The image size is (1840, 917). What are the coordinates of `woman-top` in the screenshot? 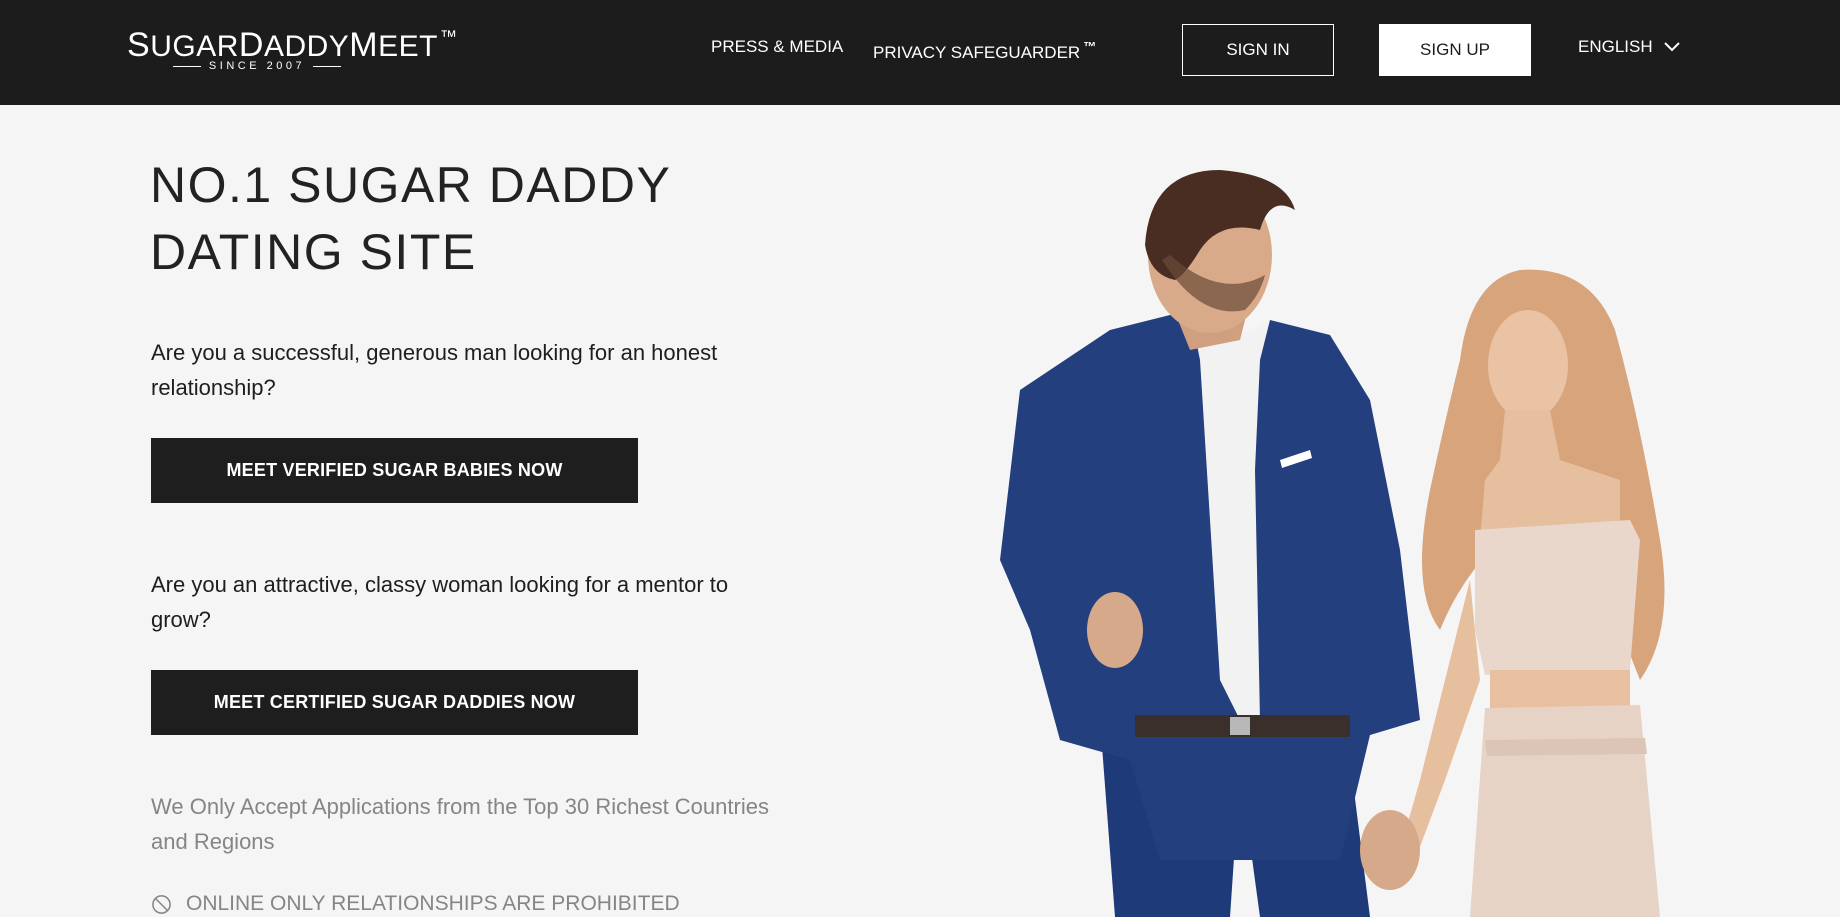 It's located at (1557, 597).